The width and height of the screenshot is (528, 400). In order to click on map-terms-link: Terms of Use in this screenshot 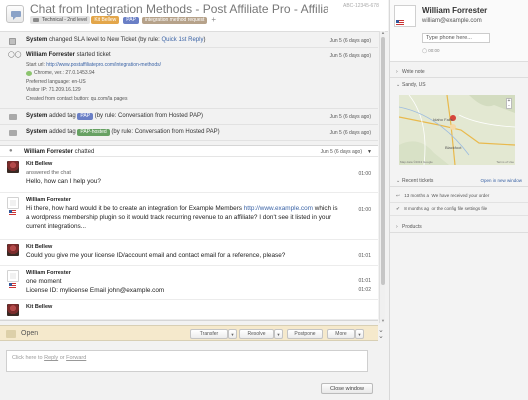, I will do `click(505, 162)`.